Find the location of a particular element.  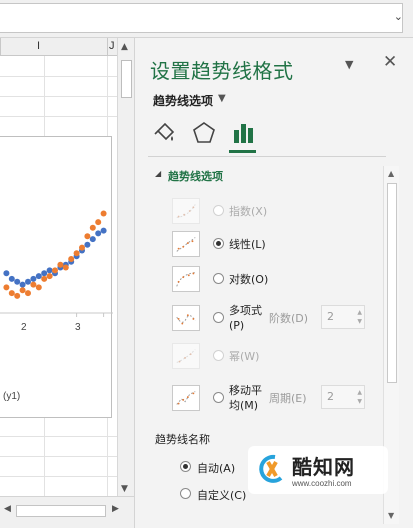

option-label: 指数(X) is located at coordinates (248, 211).